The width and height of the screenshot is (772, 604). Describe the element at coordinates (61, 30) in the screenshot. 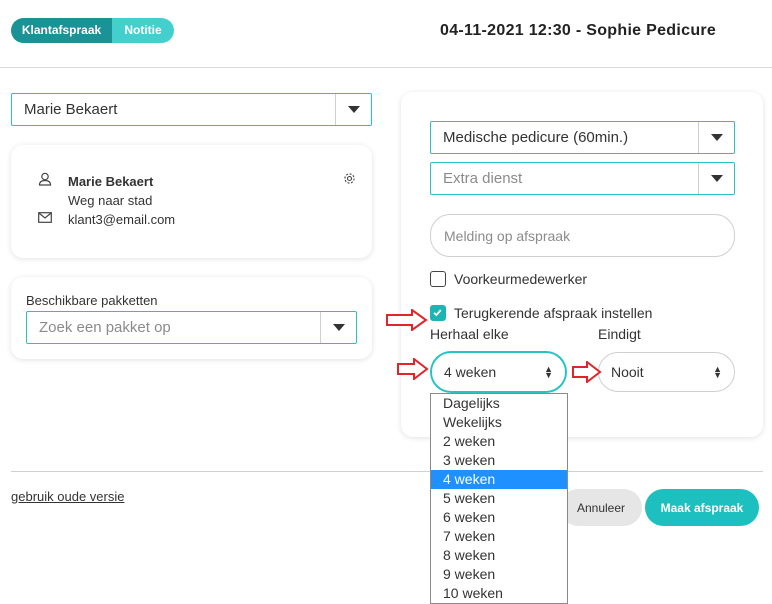

I see `tab-klantafspraak: Klantafspraak` at that location.